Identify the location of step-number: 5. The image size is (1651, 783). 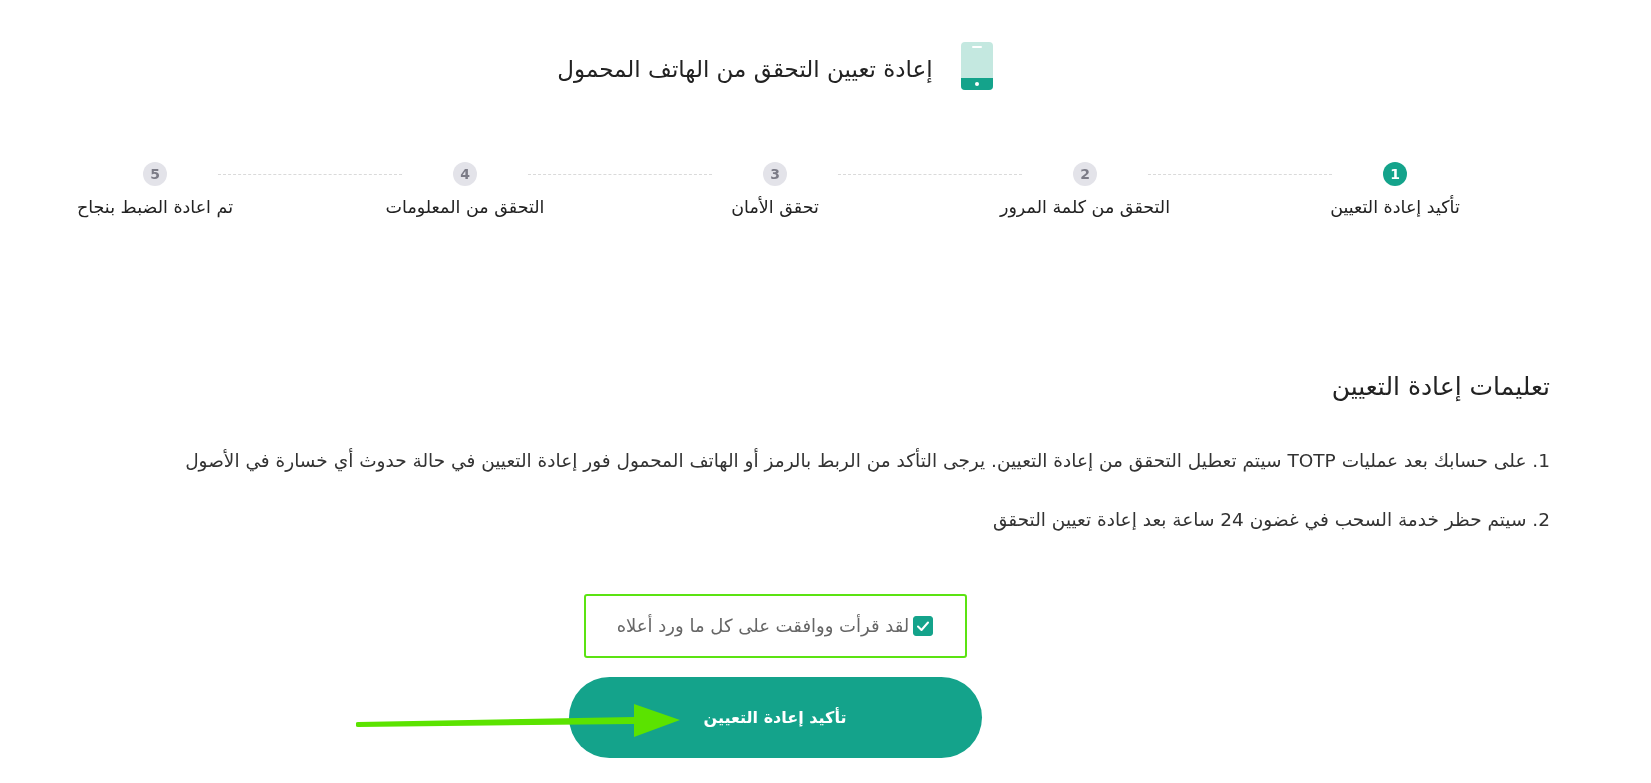
(155, 174).